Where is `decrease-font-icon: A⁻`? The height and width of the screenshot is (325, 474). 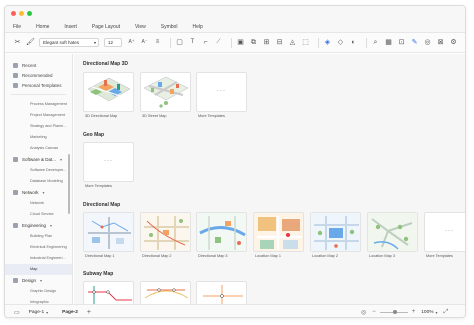 decrease-font-icon: A⁻ is located at coordinates (144, 42).